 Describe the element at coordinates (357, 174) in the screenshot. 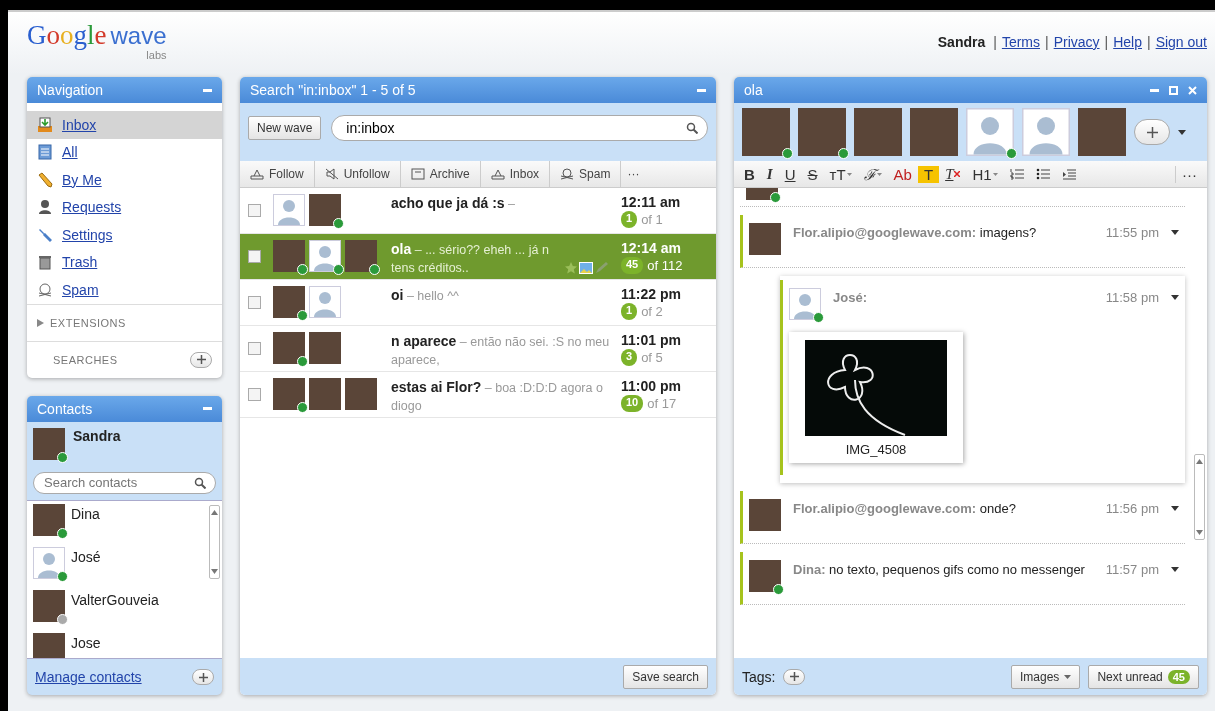

I see `toolbar-button: Unfollow` at that location.